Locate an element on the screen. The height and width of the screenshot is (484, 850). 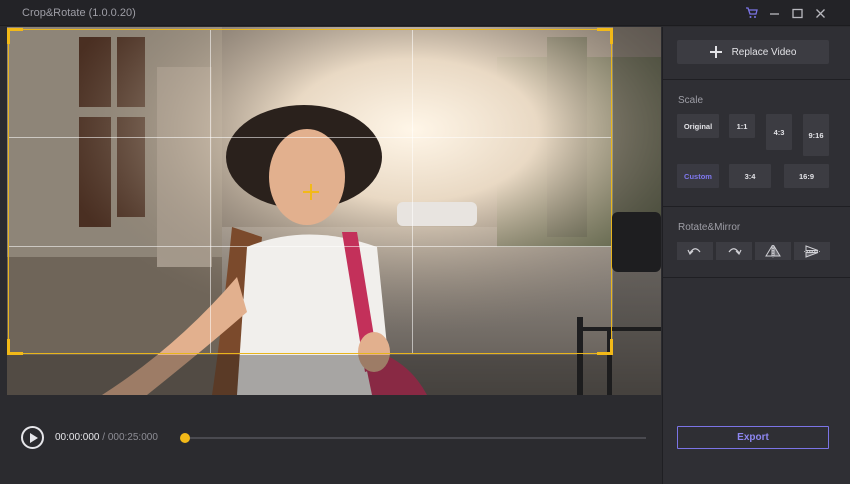
rotate-left-icon is located at coordinates (694, 252).